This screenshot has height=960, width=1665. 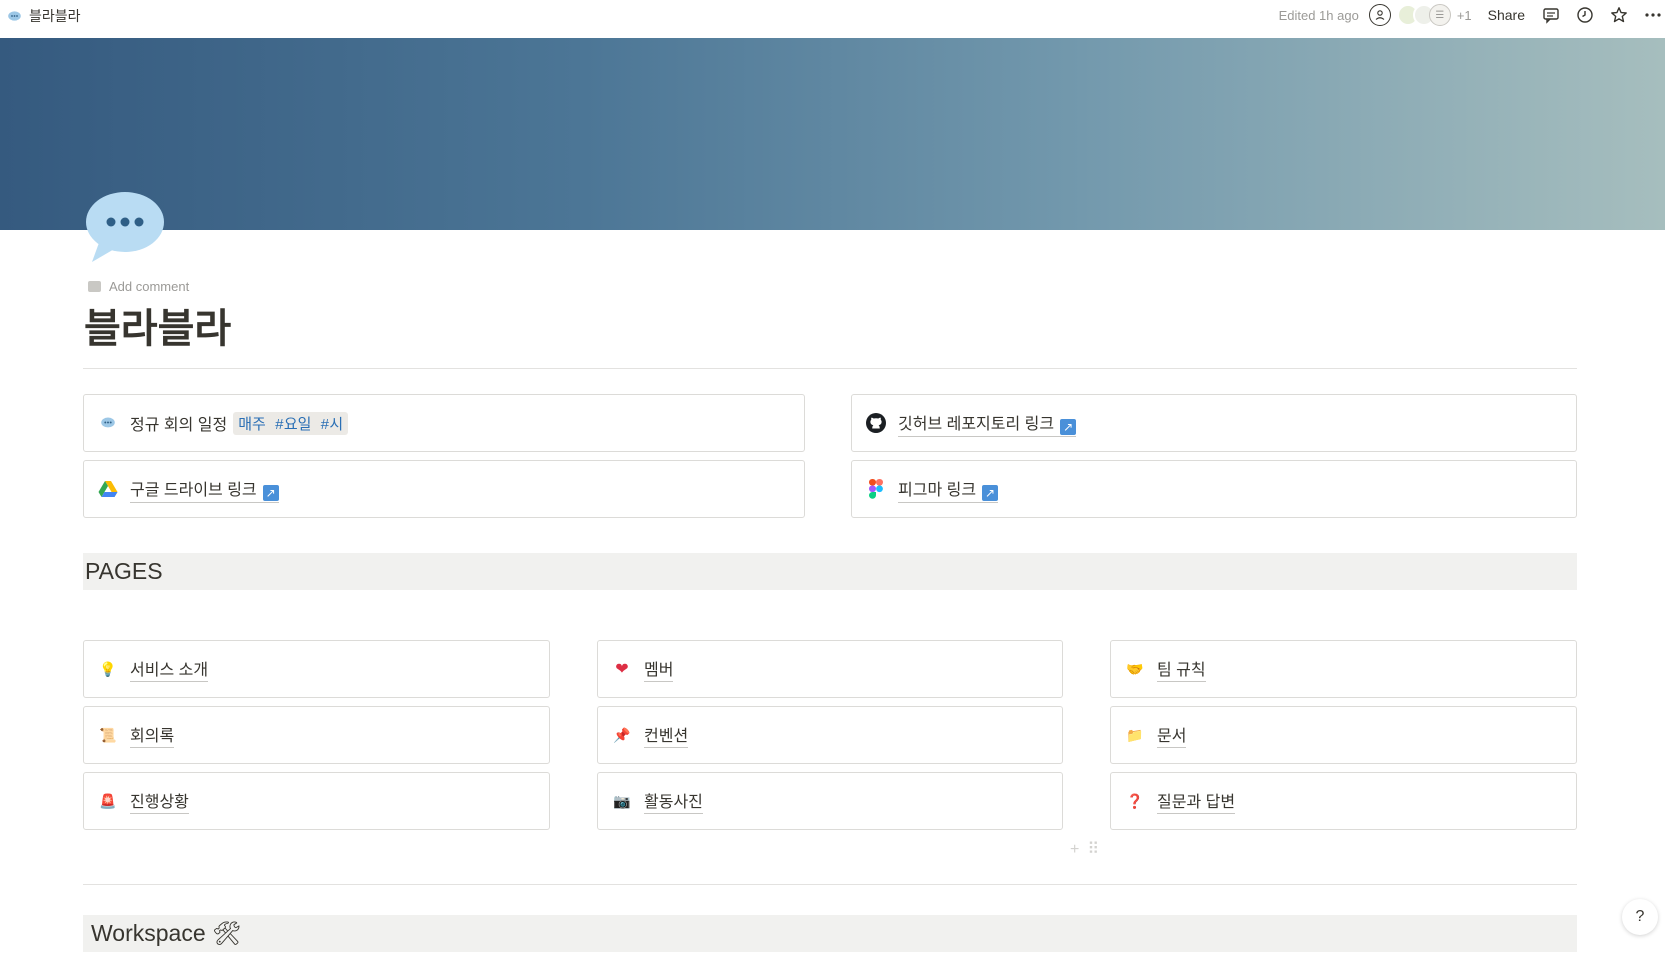 What do you see at coordinates (1506, 15) in the screenshot?
I see `share-button: Share` at bounding box center [1506, 15].